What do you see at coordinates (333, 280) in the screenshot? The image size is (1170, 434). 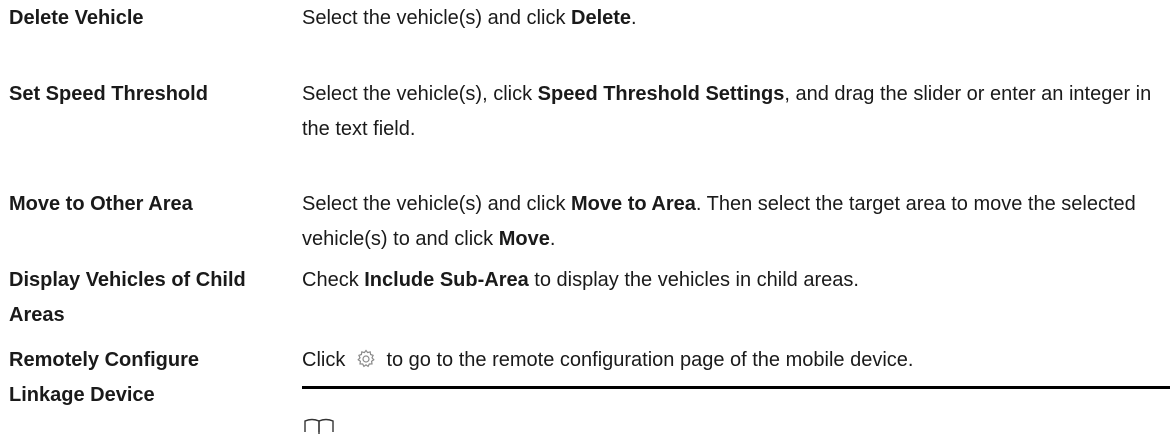 I see `description-text: Check` at bounding box center [333, 280].